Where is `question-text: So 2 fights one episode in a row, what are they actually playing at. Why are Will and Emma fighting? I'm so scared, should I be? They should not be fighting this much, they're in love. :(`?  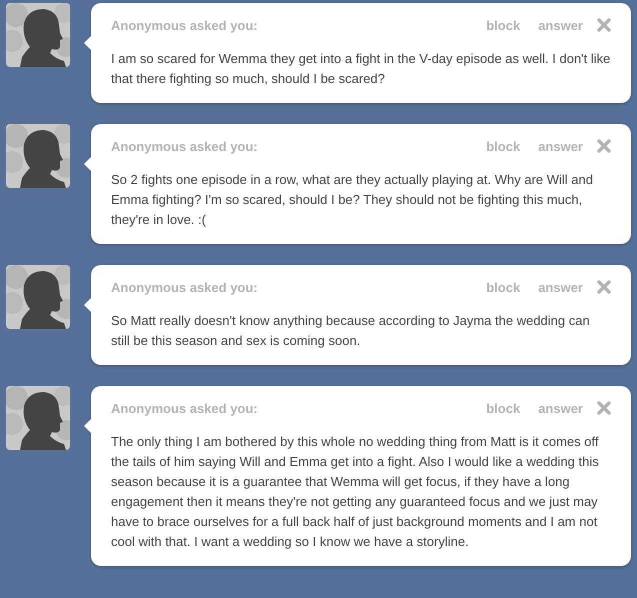
question-text: So 2 fights one episode in a row, what are they actually playing at. Why are Will and Emma fighting? I'm so scared, should I be? They should not be fighting this much, they're in love. :( is located at coordinates (352, 200).